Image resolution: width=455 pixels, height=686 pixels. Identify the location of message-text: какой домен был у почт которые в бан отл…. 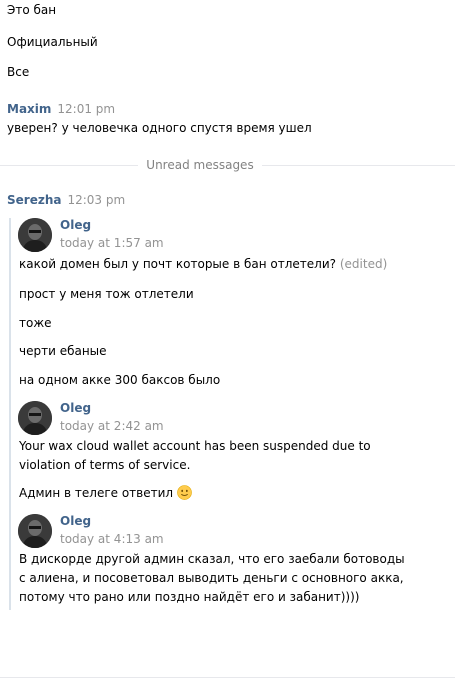
(178, 264).